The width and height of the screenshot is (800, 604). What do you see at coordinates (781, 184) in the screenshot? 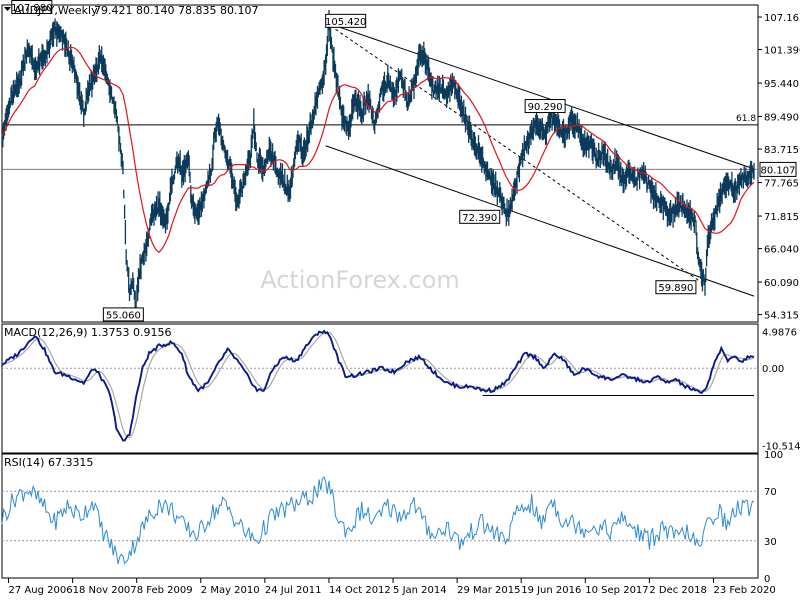
I see `price-tick-label: 77.765` at bounding box center [781, 184].